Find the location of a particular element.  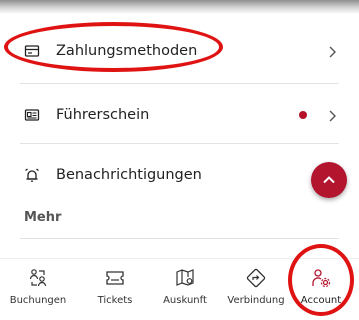

divider is located at coordinates (179, 238).